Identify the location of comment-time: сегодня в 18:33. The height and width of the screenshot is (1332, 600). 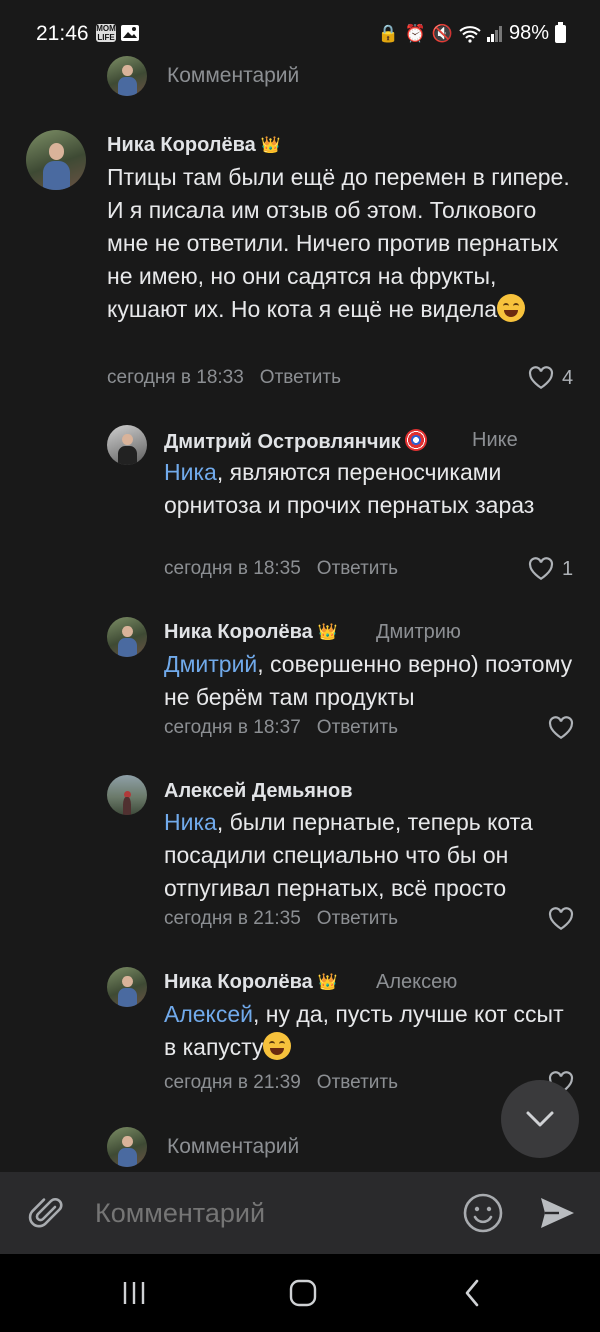
(175, 377).